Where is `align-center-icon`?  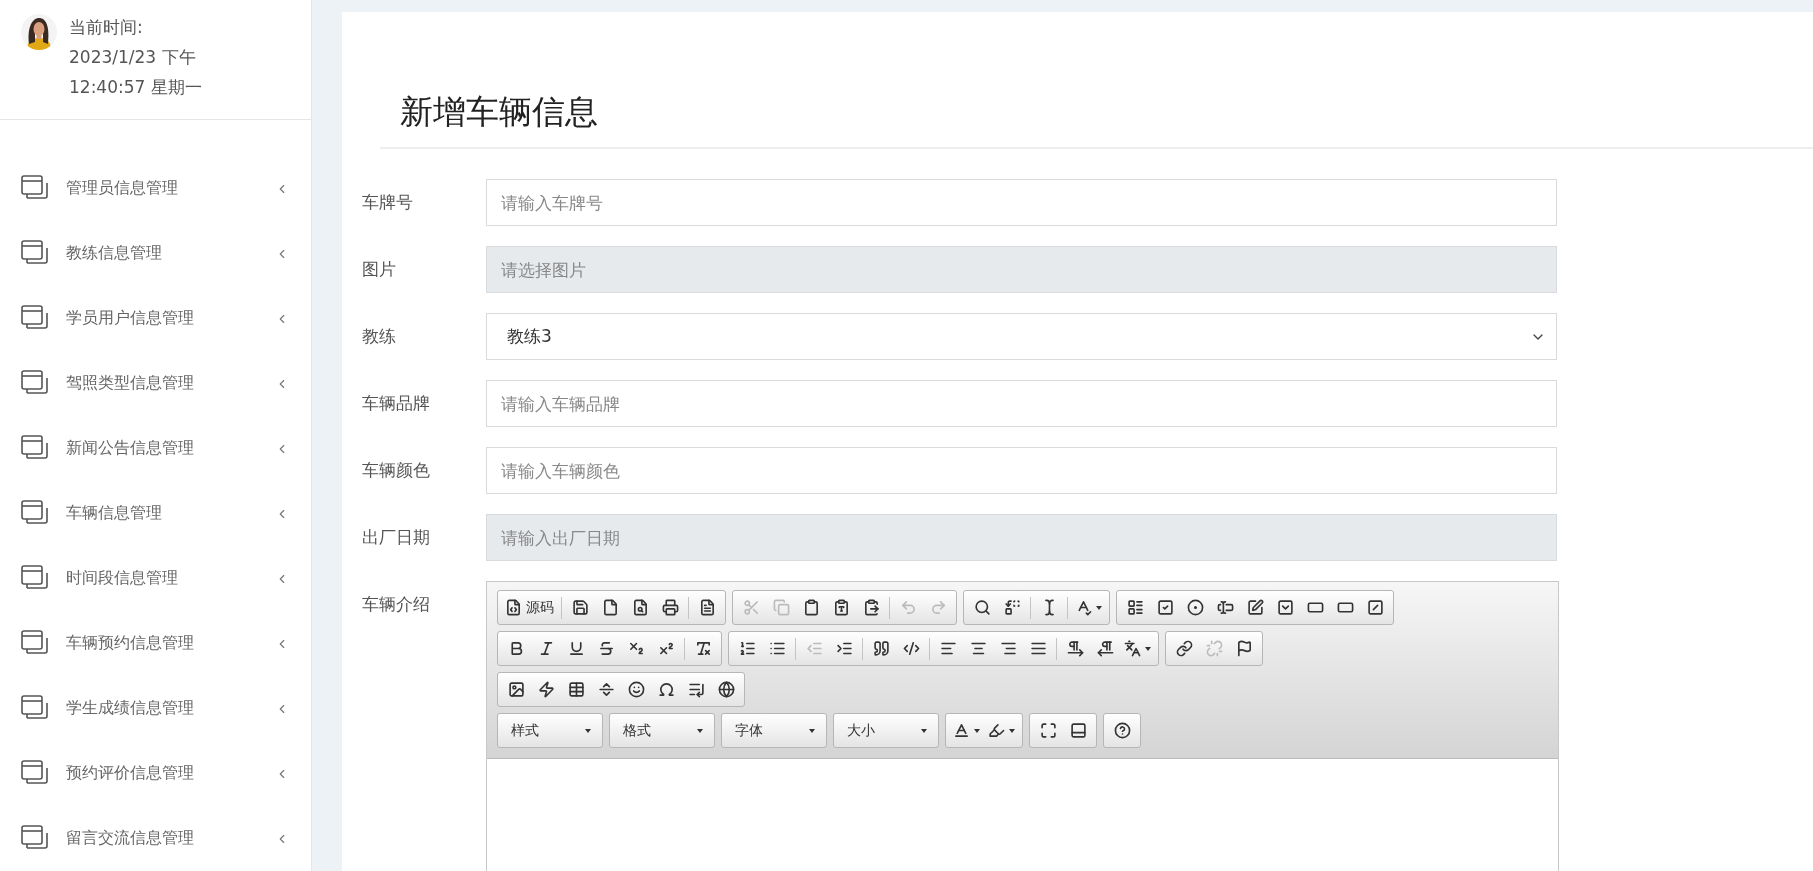
align-center-icon is located at coordinates (978, 648).